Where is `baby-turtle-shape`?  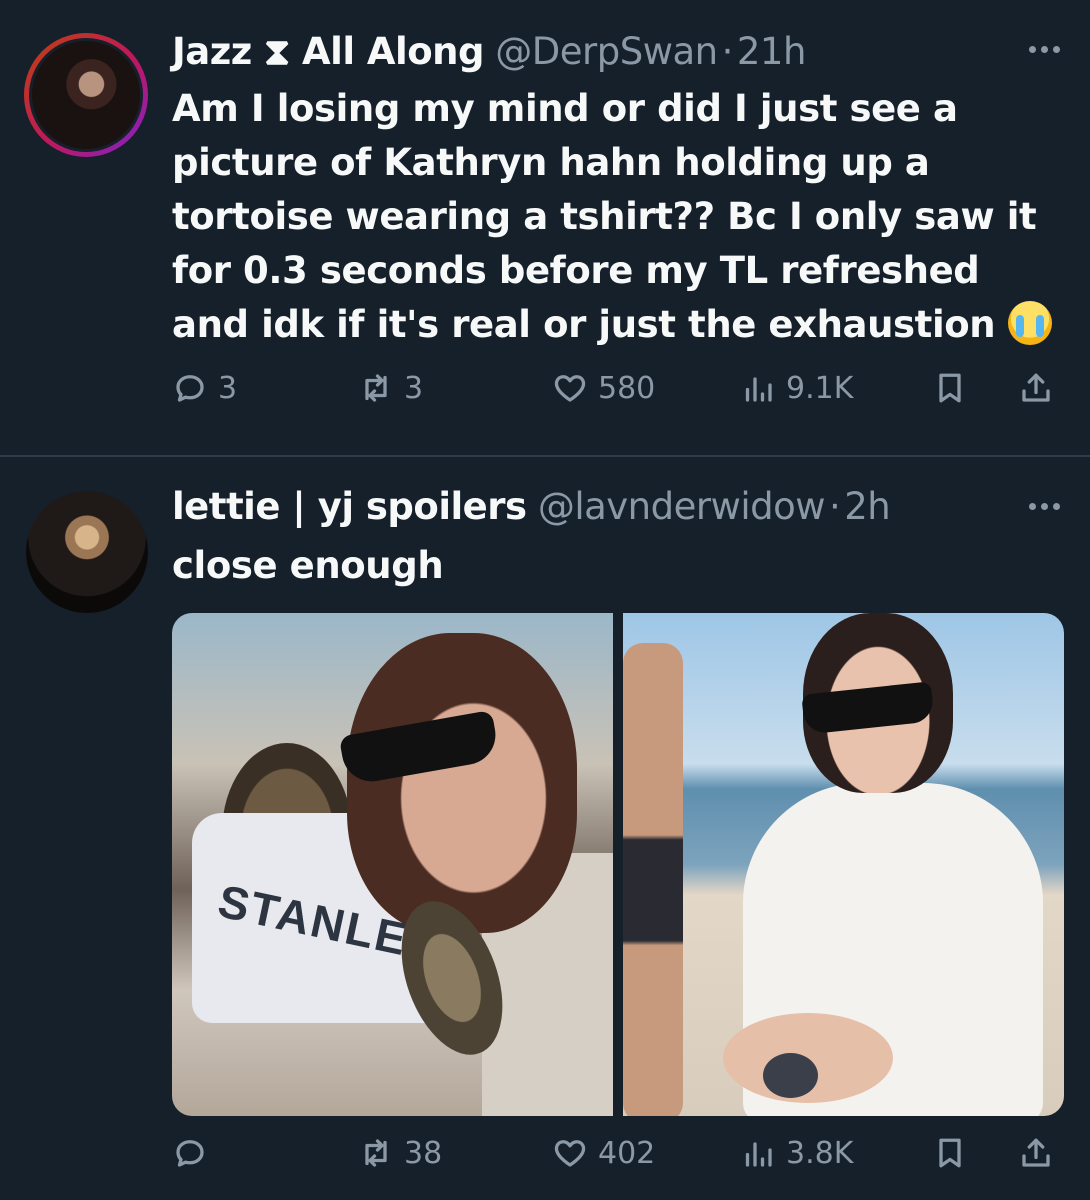 baby-turtle-shape is located at coordinates (790, 1075).